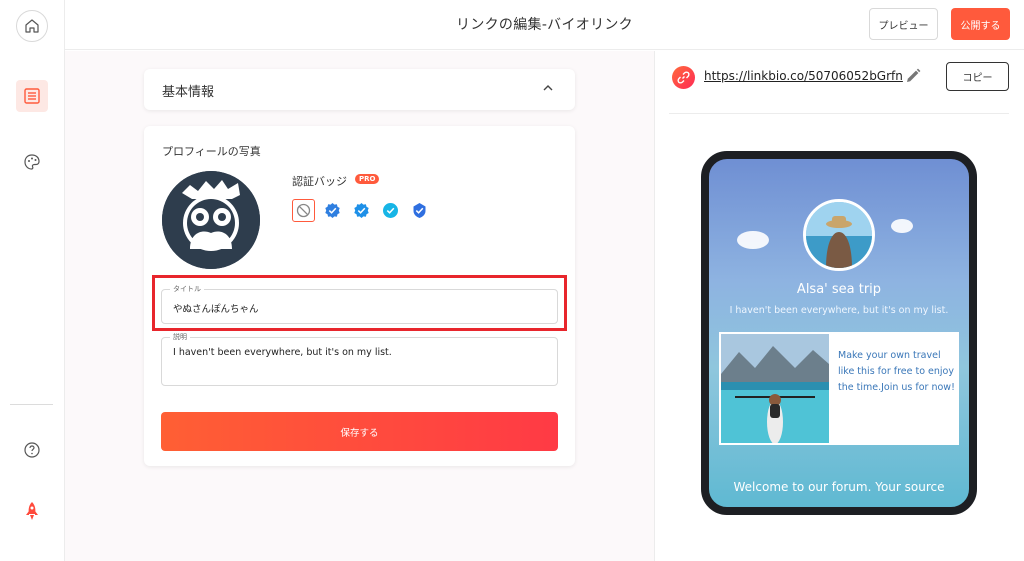 The image size is (1024, 561). I want to click on profile-avatar, so click(211, 220).